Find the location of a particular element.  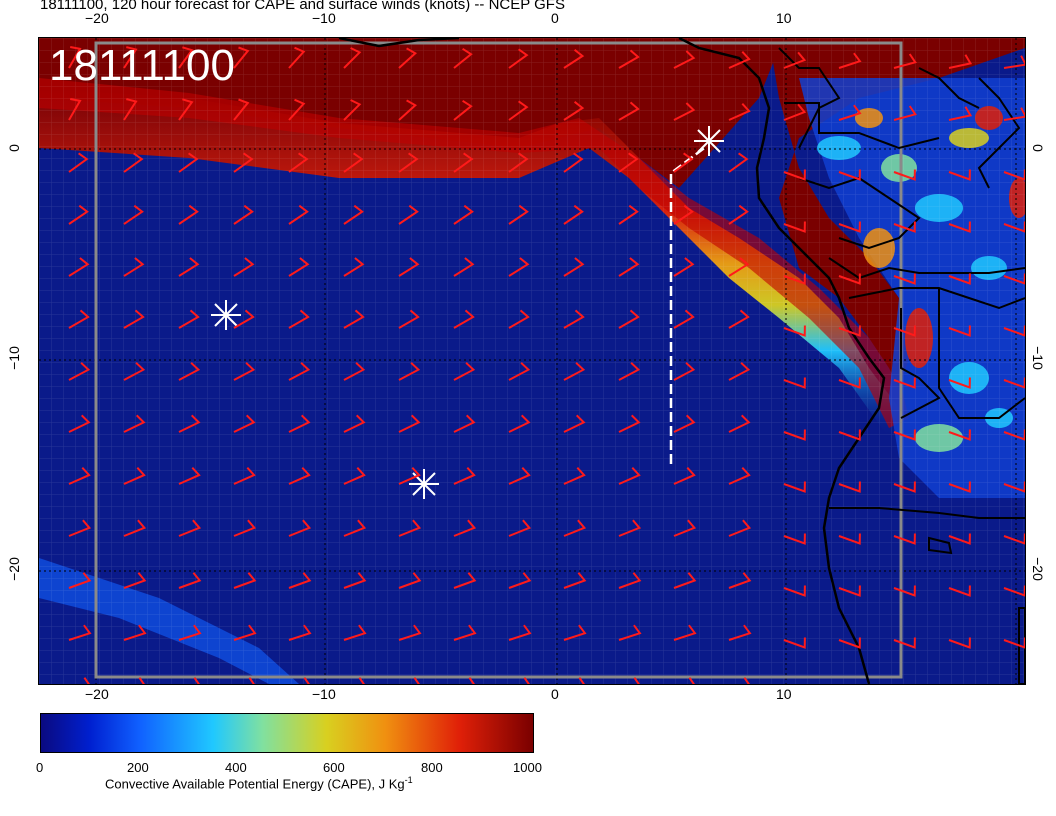

colorbar-tick-label: 600 is located at coordinates (334, 767).